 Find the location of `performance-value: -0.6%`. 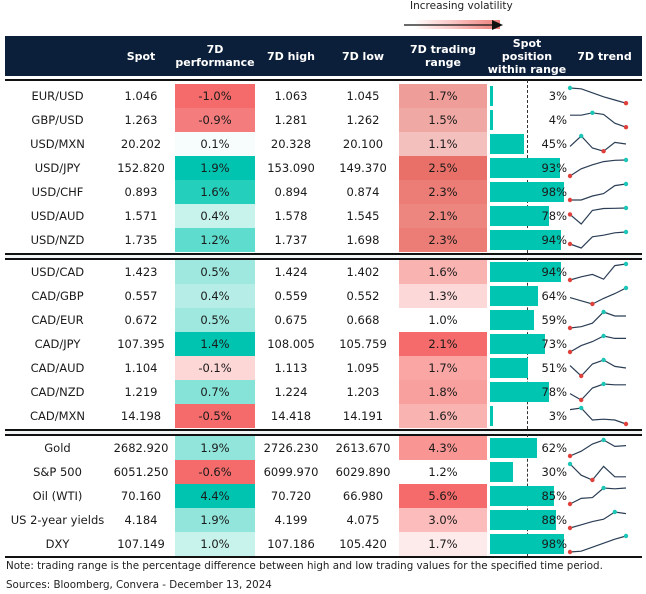

performance-value: -0.6% is located at coordinates (215, 472).